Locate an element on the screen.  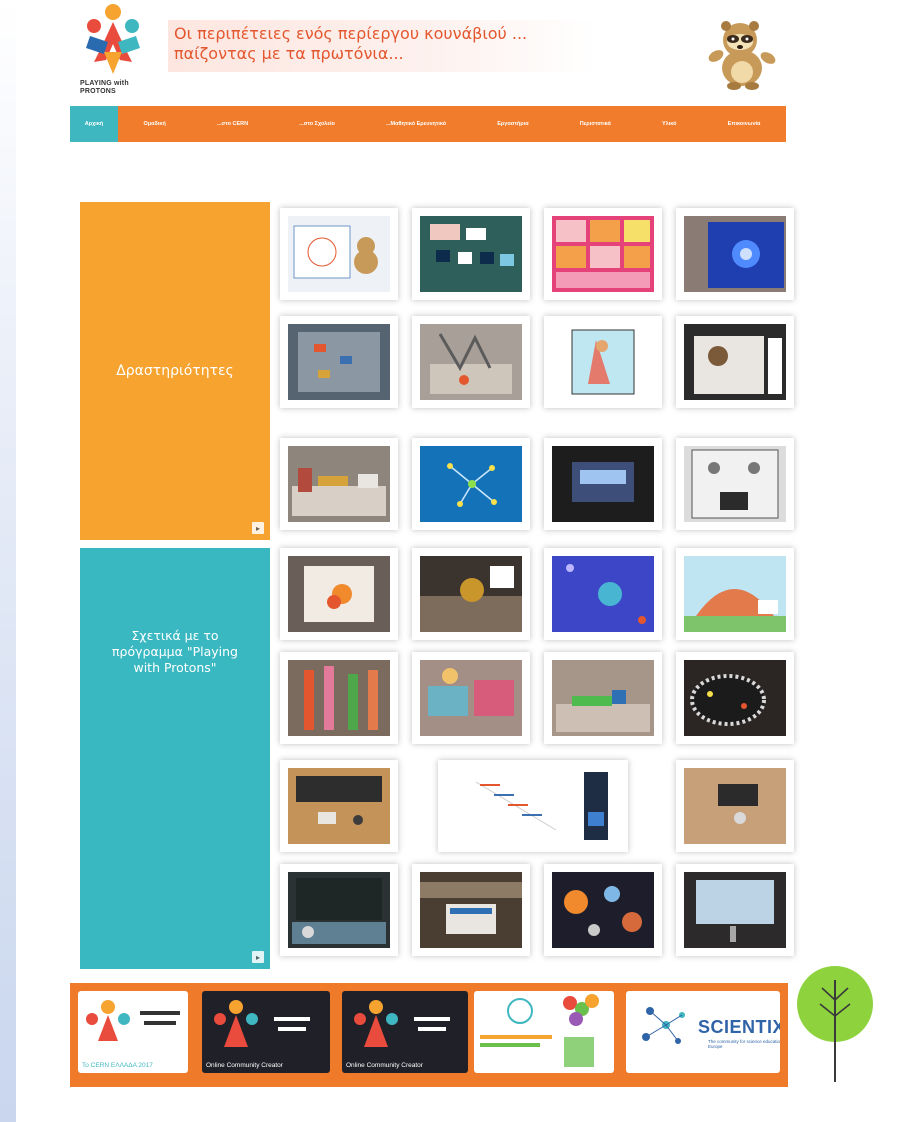
nav-item-school: ...στο Σχολείο is located at coordinates (317, 124).